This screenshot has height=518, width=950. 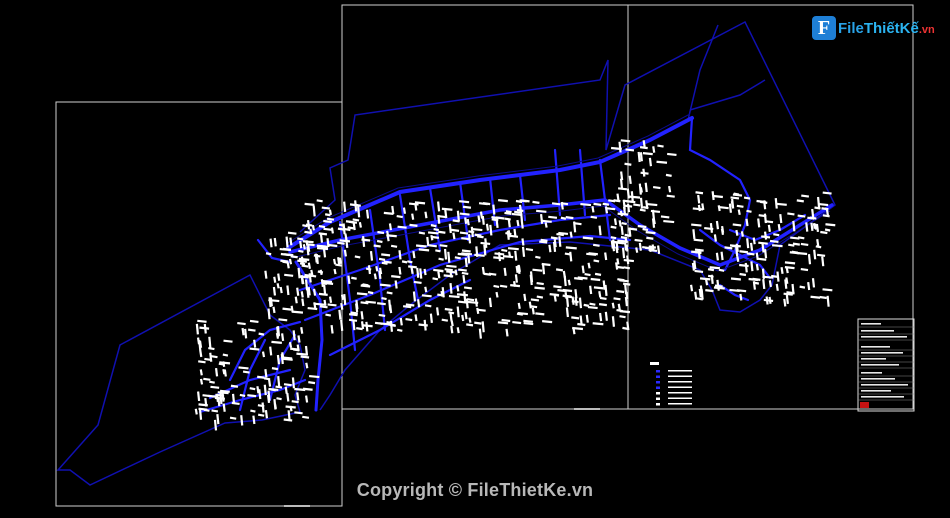 What do you see at coordinates (671, 384) in the screenshot?
I see `legend-block` at bounding box center [671, 384].